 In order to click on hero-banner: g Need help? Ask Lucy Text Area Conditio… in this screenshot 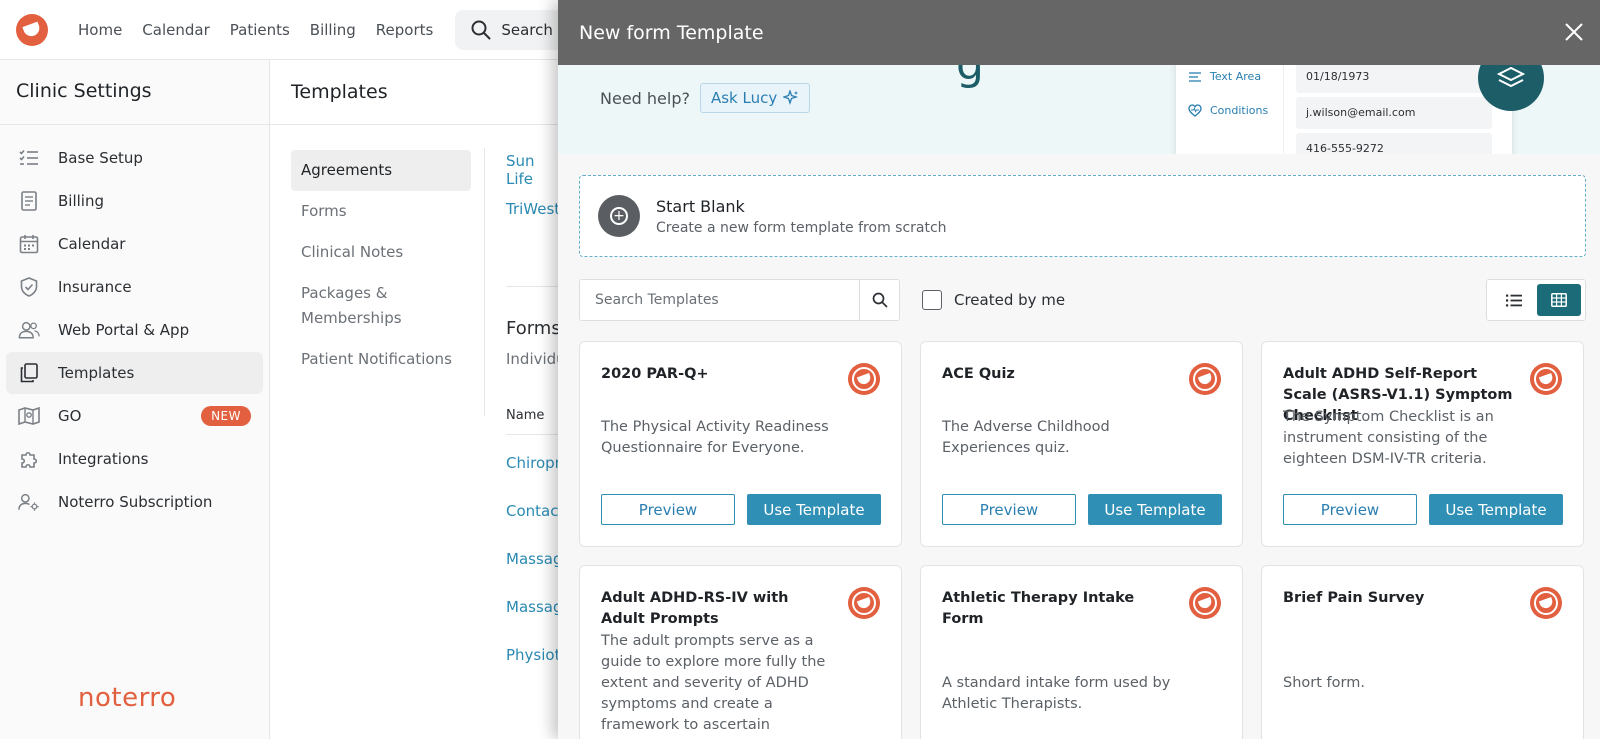, I will do `click(1079, 109)`.